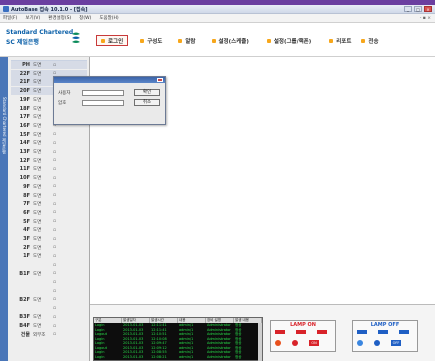 The image size is (435, 361). Describe the element at coordinates (160, 80) in the screenshot. I see `dialog-close-icon` at that location.